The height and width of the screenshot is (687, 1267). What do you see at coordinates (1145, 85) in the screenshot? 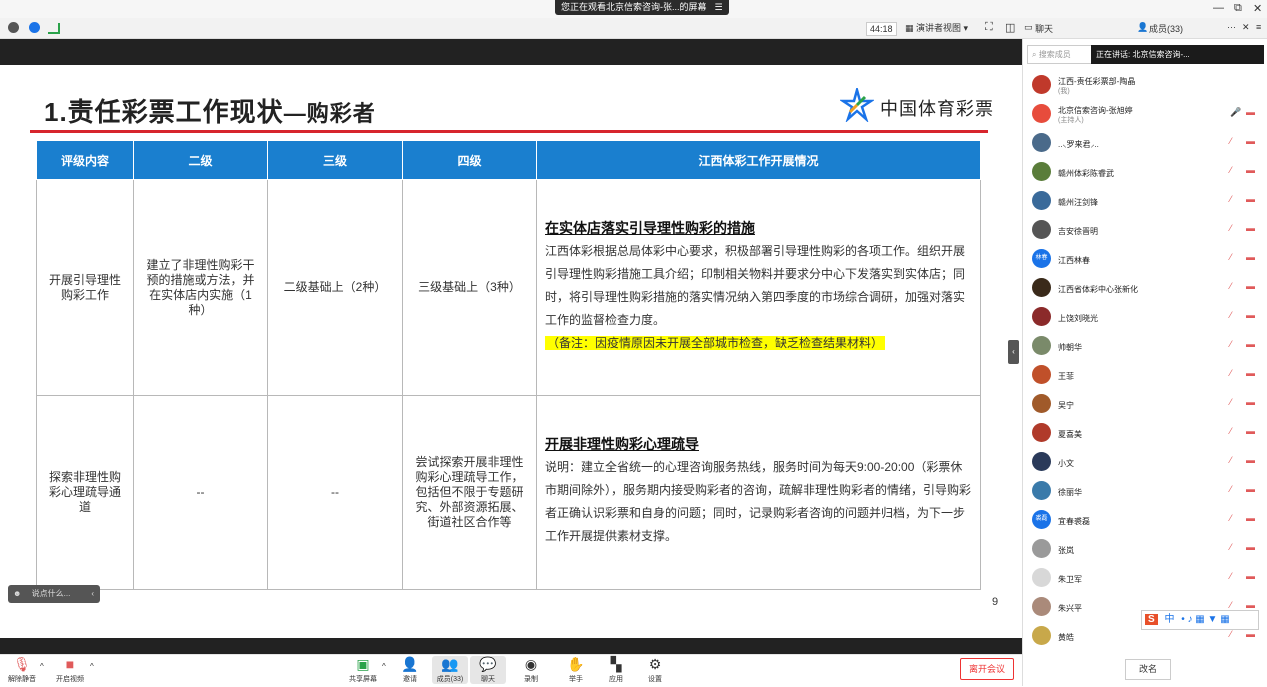
I see `member-row: 江西-责任彩票部-陶晶 (我)` at bounding box center [1145, 85].